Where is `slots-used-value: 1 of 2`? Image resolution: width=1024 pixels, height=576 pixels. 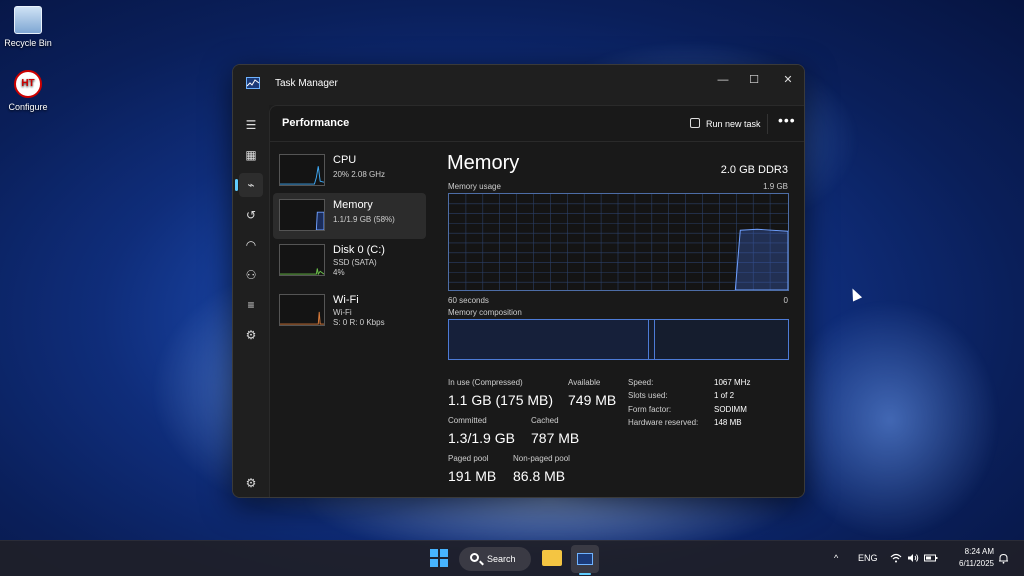
slots-used-value: 1 of 2 is located at coordinates (724, 395).